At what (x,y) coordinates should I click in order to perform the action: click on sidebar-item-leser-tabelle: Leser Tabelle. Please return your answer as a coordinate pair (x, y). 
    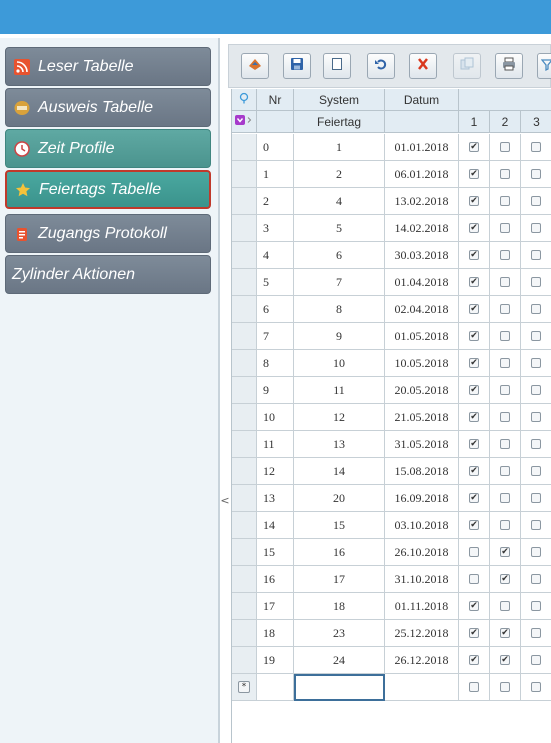
    Looking at the image, I should click on (108, 66).